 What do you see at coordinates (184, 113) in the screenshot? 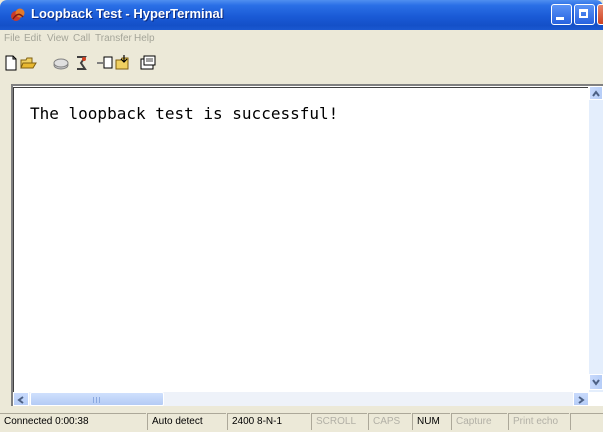
I see `terminal-output: The loopback test is successful!` at bounding box center [184, 113].